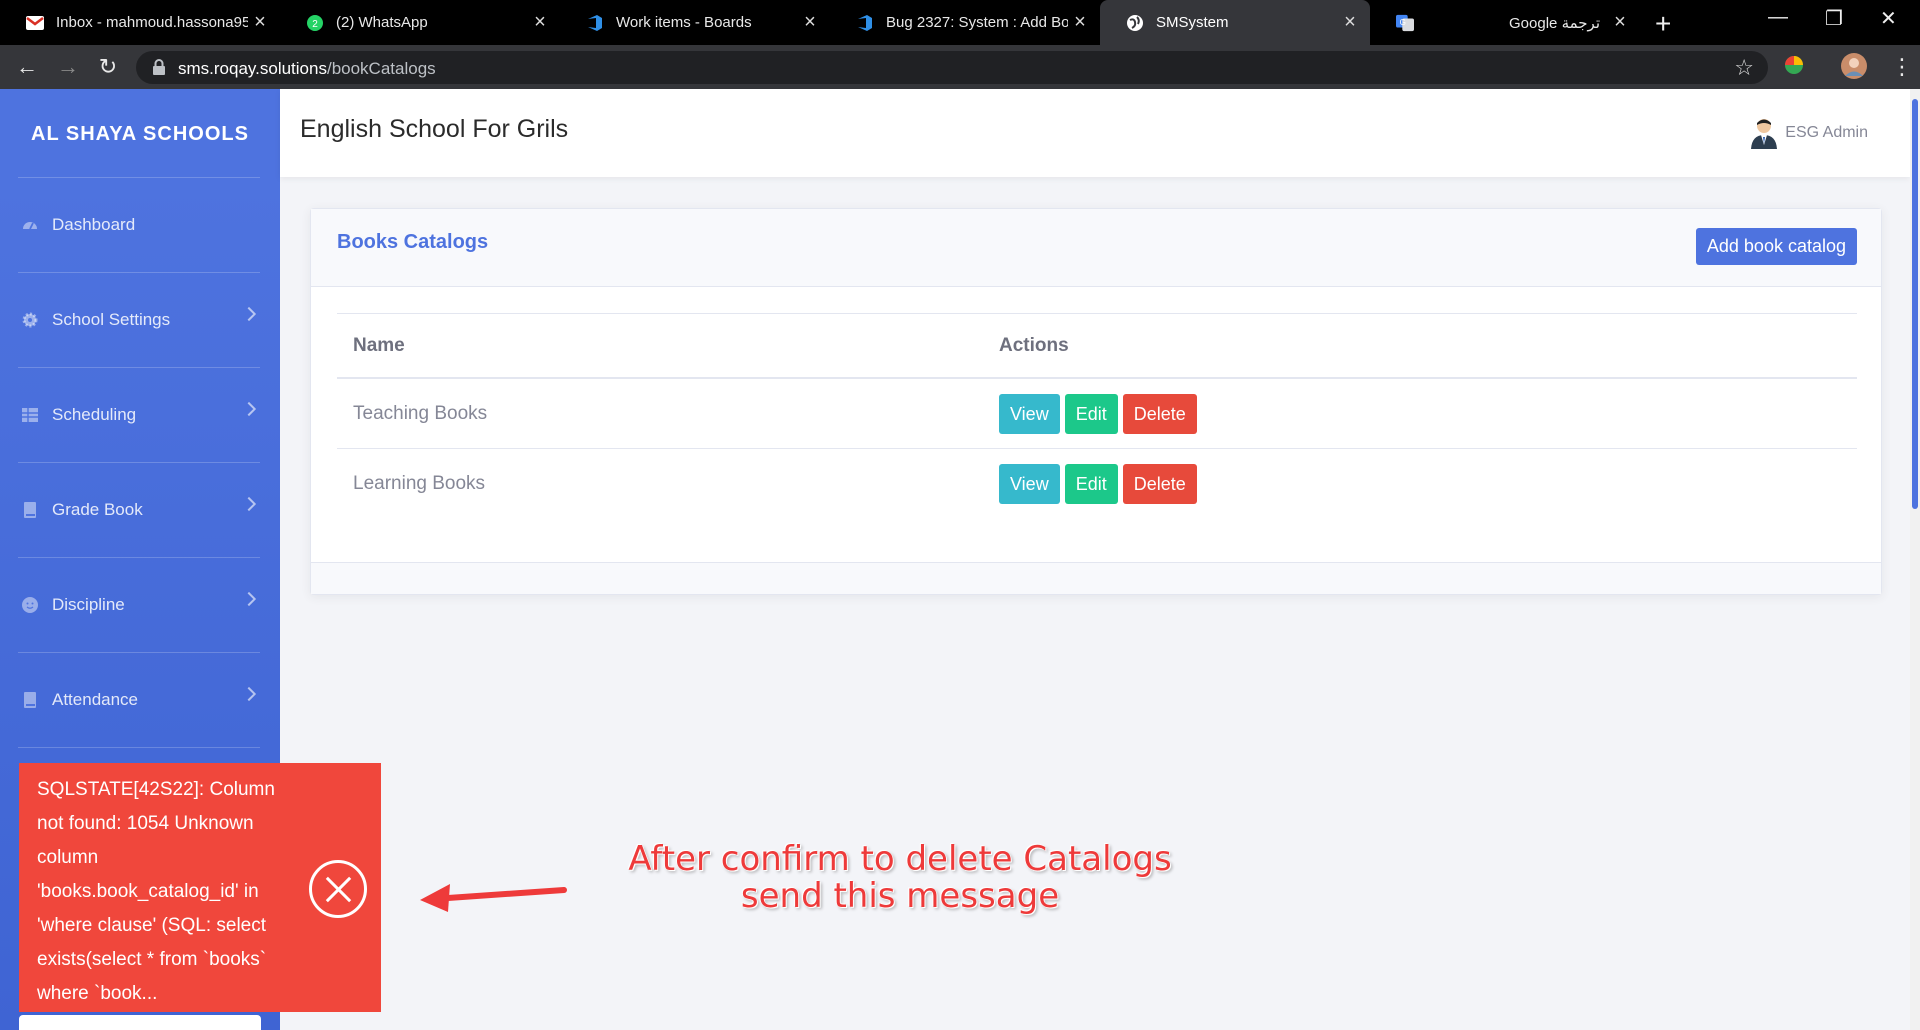 The image size is (1920, 1030). Describe the element at coordinates (381, 68) in the screenshot. I see `url-path: /bookCatalogs` at that location.